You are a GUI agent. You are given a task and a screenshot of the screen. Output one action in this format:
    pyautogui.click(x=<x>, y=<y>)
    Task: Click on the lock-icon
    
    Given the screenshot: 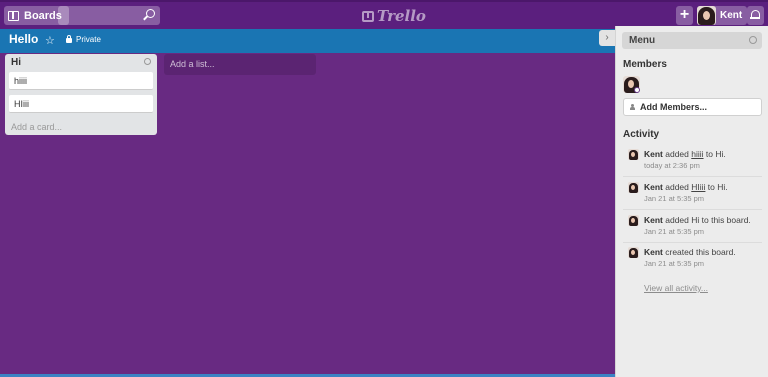 What is the action you would take?
    pyautogui.click(x=69, y=39)
    